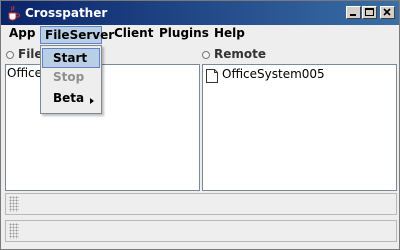 The width and height of the screenshot is (400, 250). I want to click on menu-item-start-label: Start, so click(70, 58).